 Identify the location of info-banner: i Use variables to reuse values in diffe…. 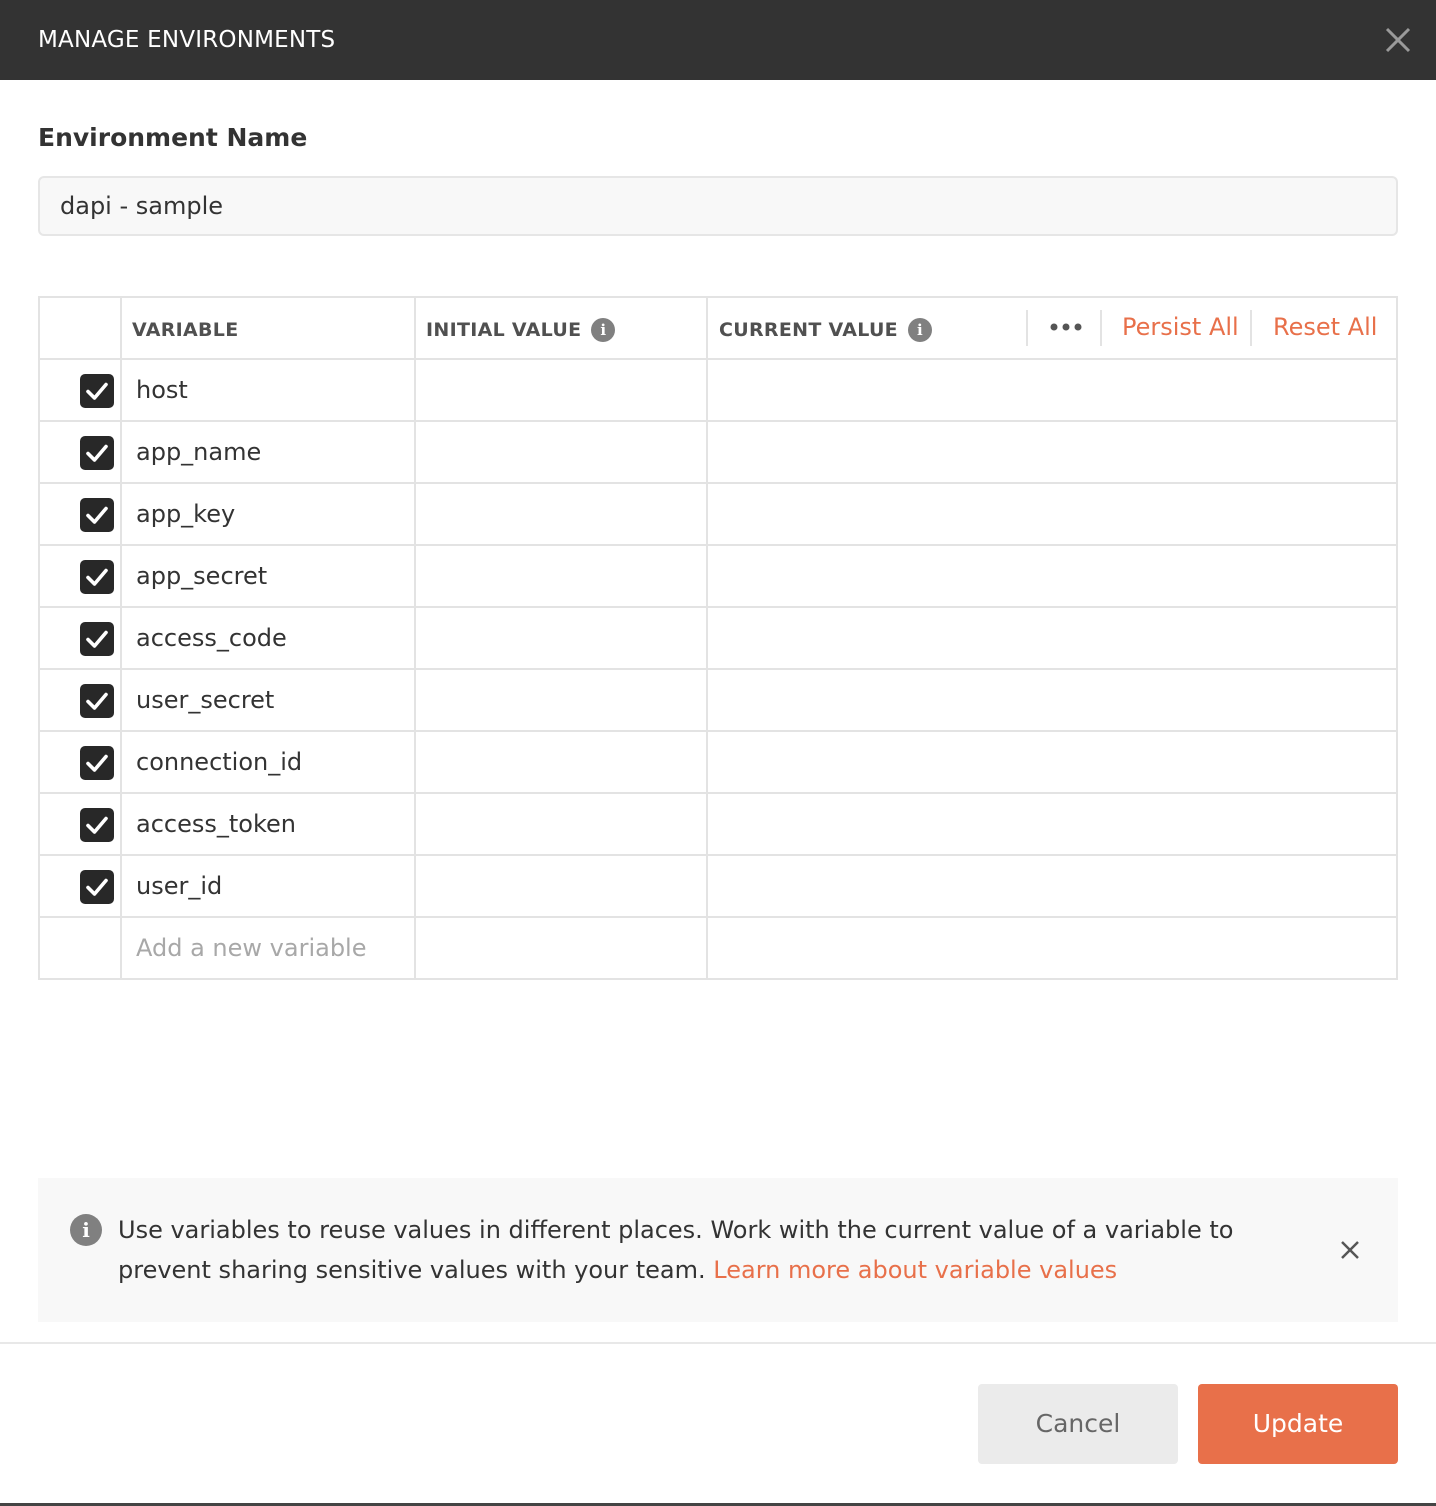
(718, 1250).